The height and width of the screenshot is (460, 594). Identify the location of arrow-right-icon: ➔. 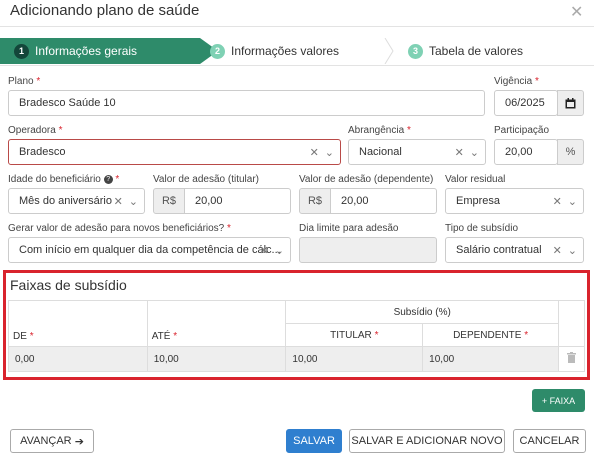
(79, 441).